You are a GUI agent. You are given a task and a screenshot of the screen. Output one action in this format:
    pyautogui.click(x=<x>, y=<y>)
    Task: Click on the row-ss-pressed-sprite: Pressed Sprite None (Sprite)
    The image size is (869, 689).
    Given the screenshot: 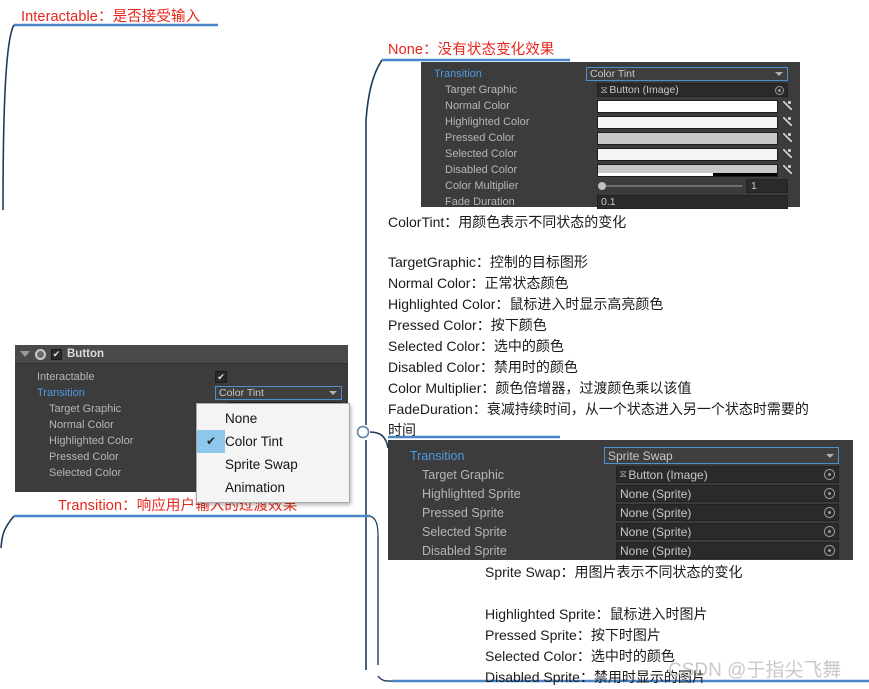 What is the action you would take?
    pyautogui.click(x=618, y=512)
    